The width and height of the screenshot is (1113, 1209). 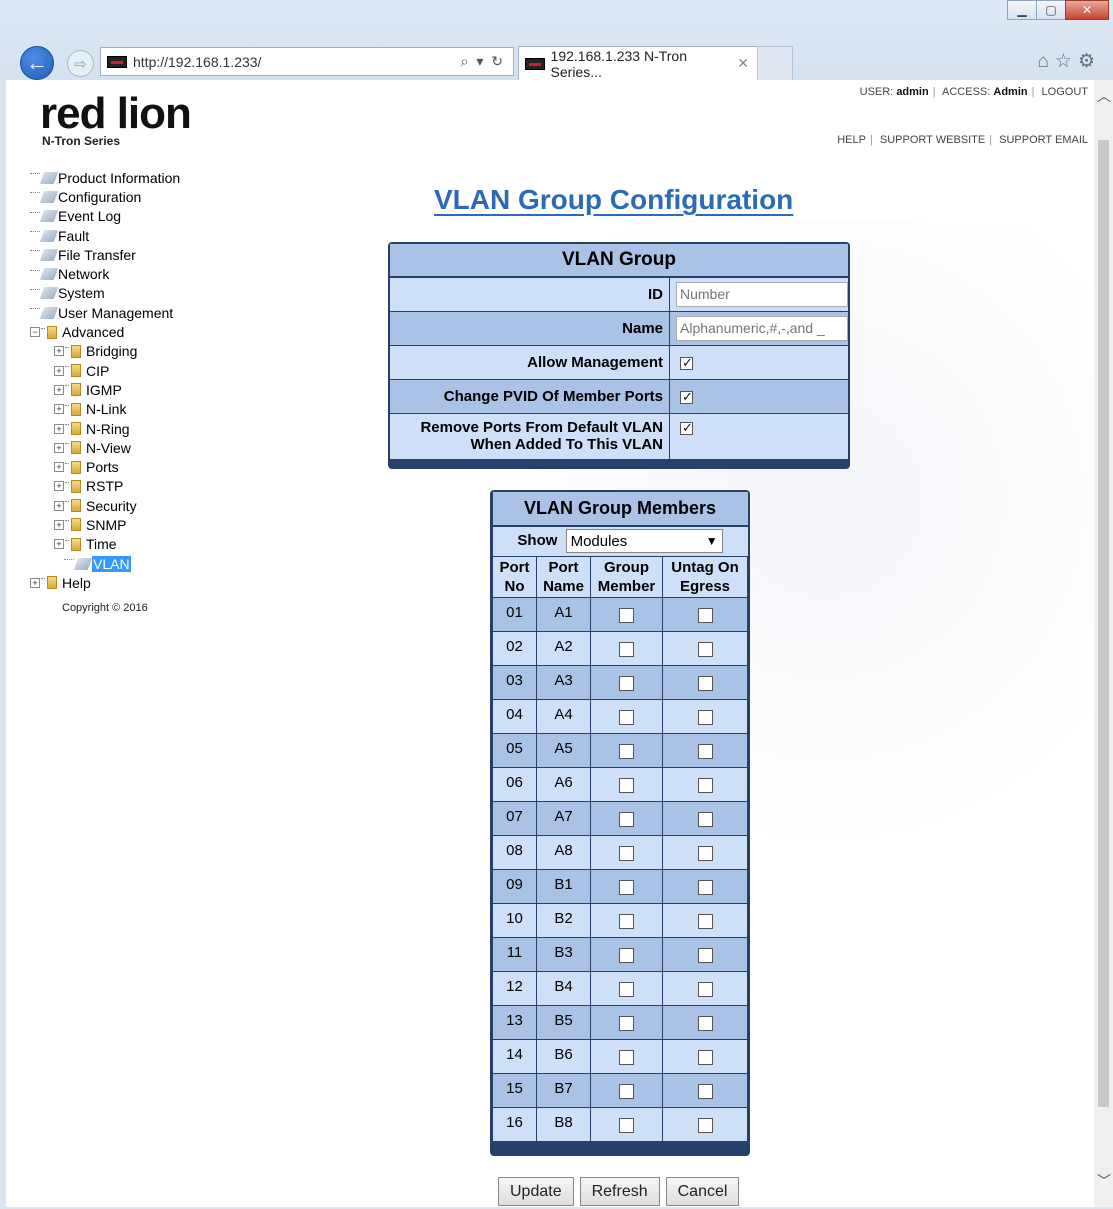 What do you see at coordinates (1087, 10) in the screenshot?
I see `close-icon: ✕` at bounding box center [1087, 10].